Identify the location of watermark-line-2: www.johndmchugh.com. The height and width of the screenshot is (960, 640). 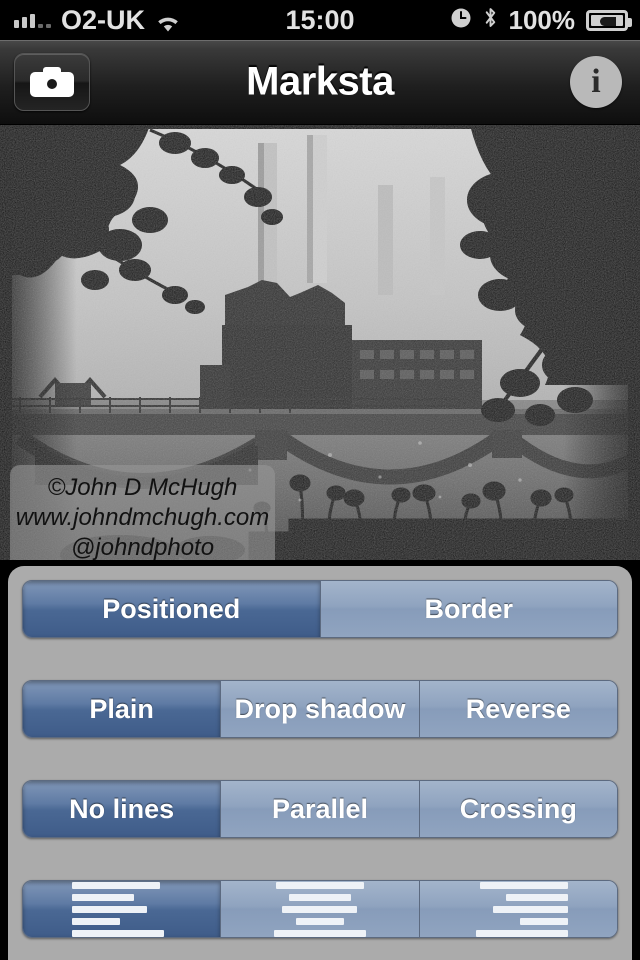
(142, 517).